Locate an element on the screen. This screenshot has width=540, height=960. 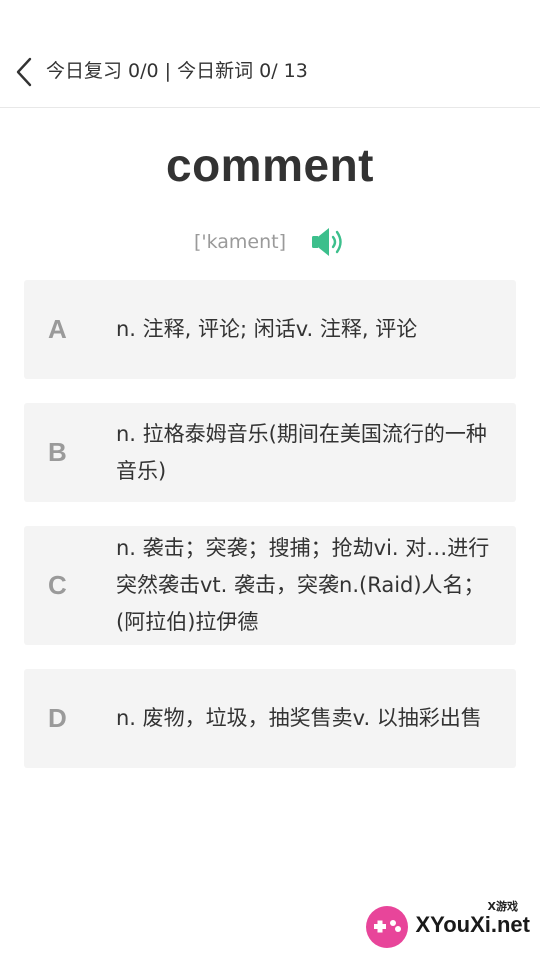
option-a: A n. 注释, 评论; 闲话v. 注释, 评论 is located at coordinates (270, 329).